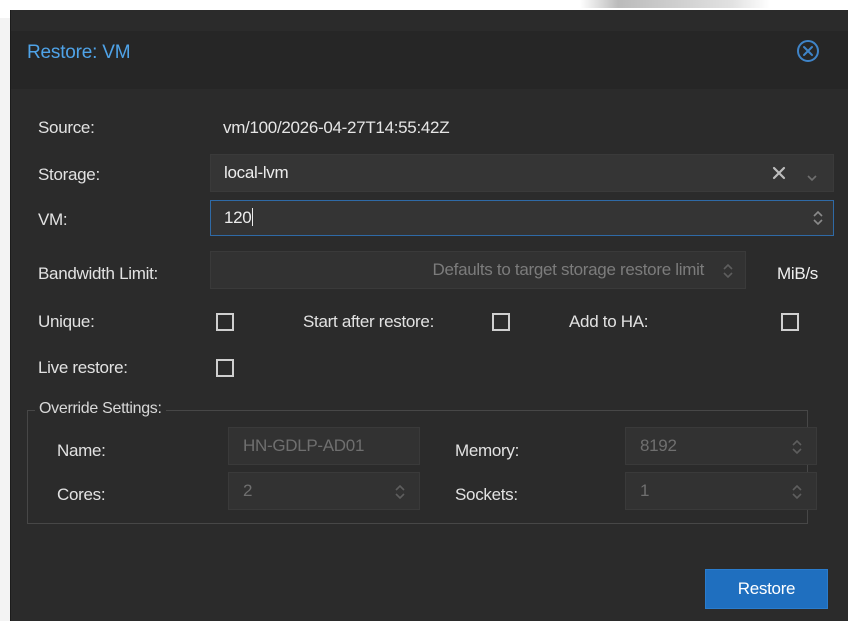 This screenshot has width=848, height=621. I want to click on restore-button: Restore, so click(766, 589).